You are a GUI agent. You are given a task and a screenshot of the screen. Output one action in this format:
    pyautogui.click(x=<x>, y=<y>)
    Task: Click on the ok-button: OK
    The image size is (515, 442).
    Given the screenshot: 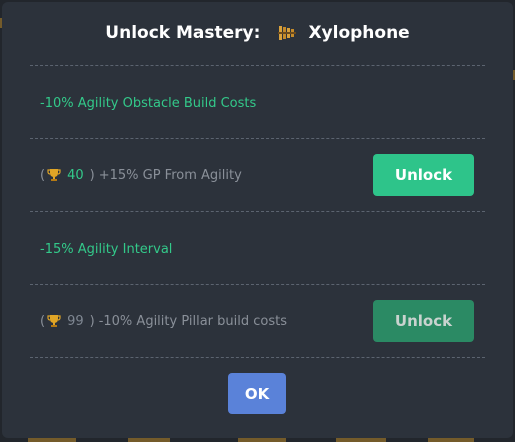 What is the action you would take?
    pyautogui.click(x=257, y=393)
    